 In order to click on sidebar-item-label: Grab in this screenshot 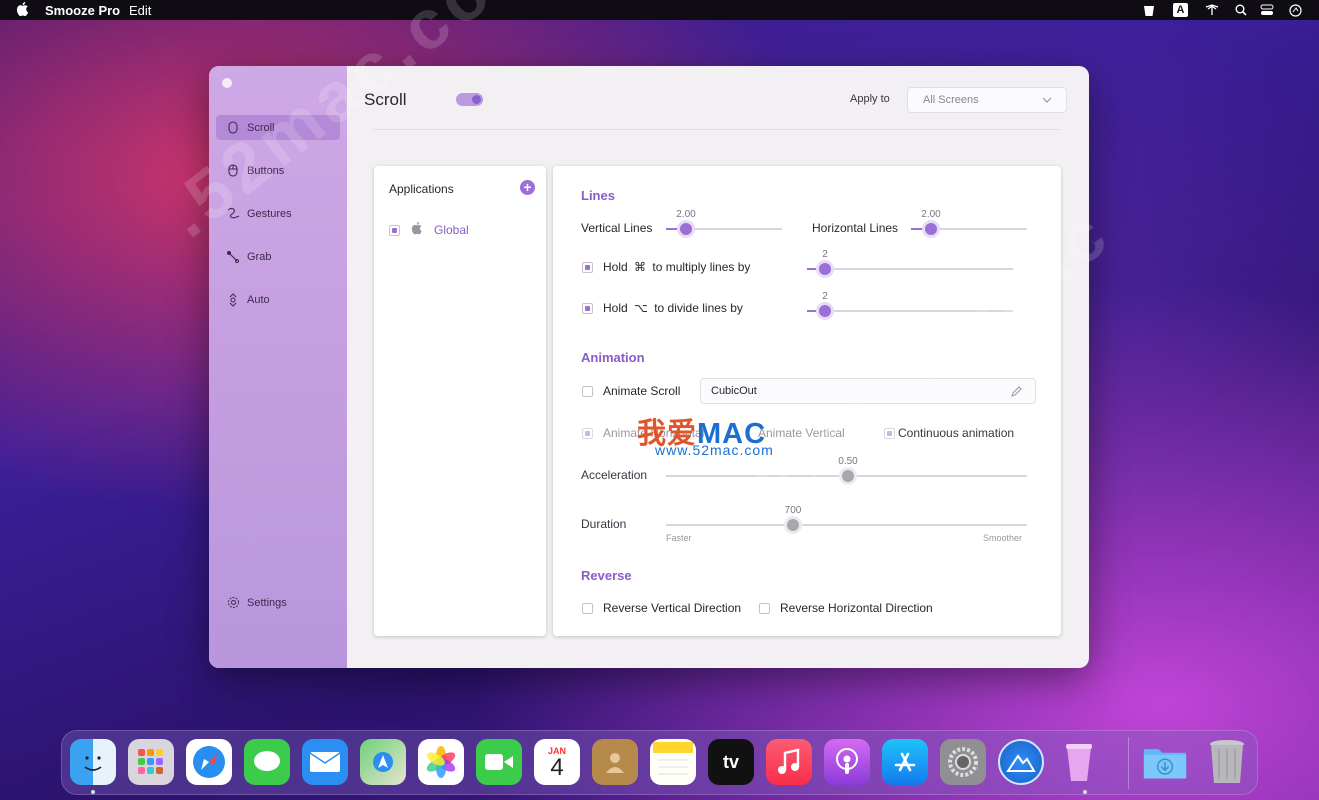, I will do `click(259, 256)`.